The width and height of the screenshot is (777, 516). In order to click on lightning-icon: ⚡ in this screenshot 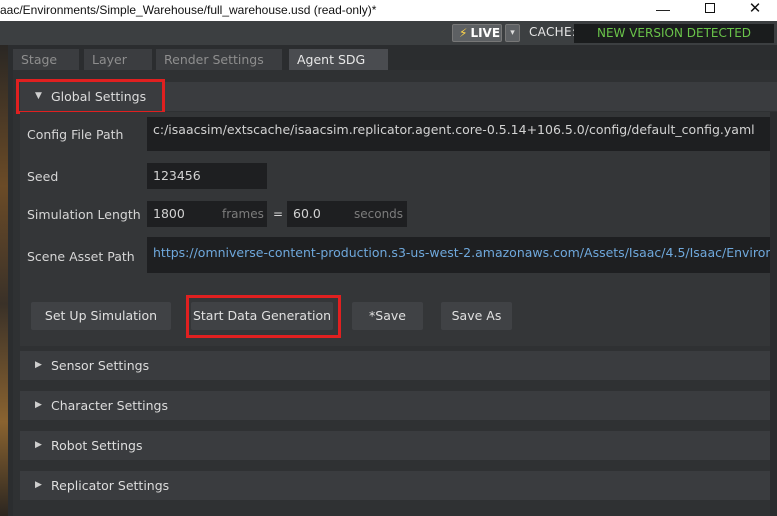, I will do `click(463, 33)`.